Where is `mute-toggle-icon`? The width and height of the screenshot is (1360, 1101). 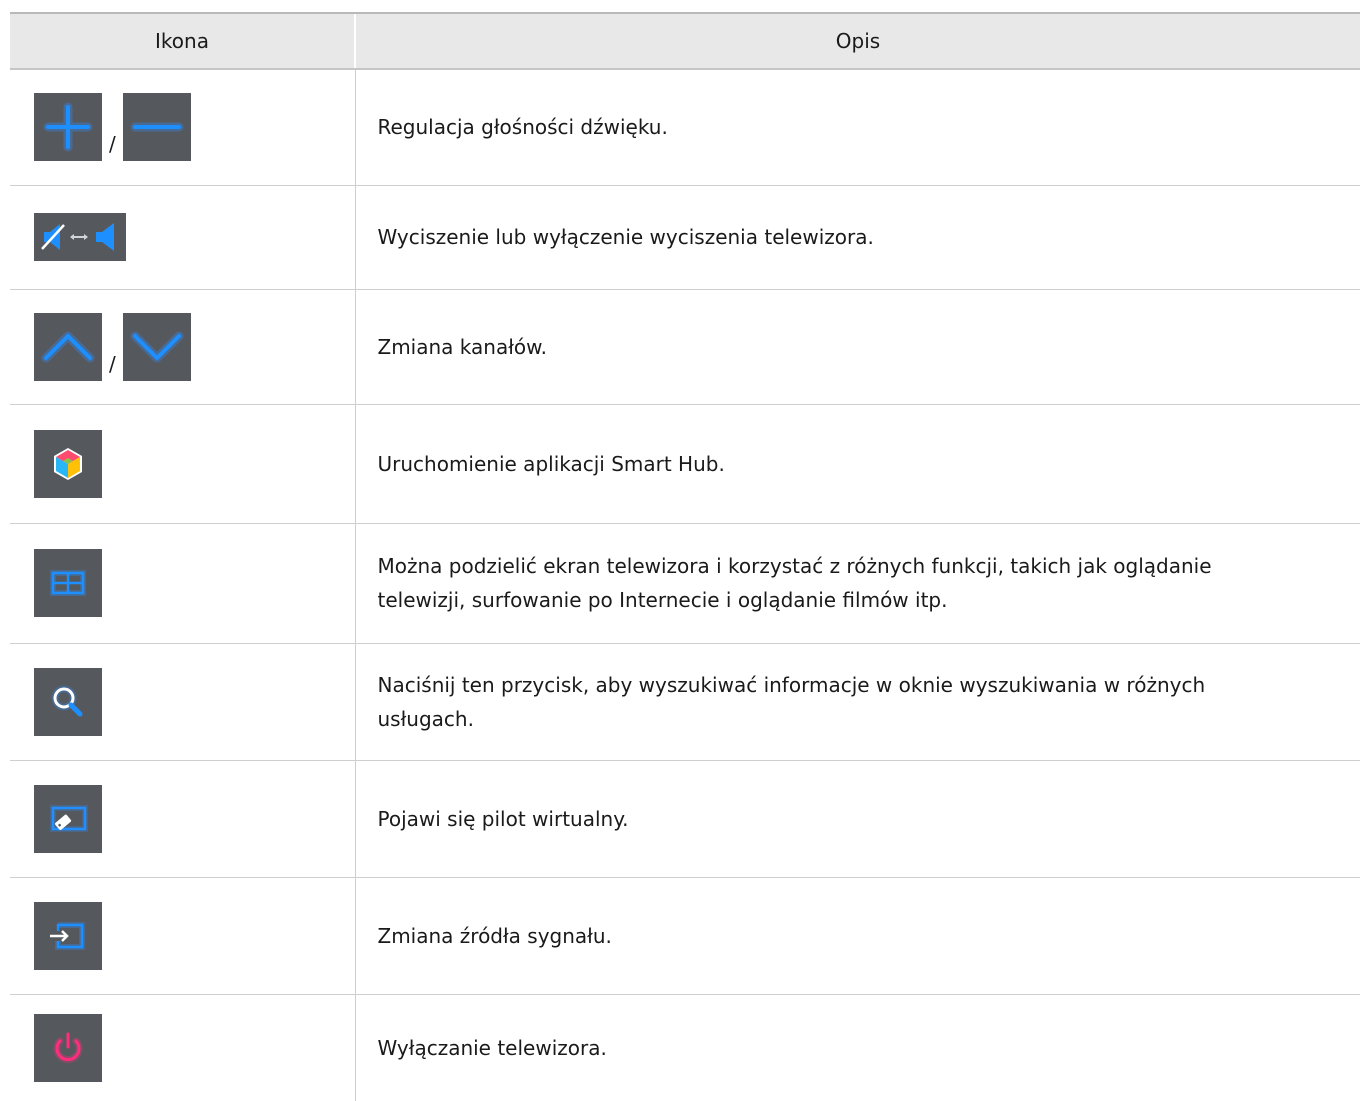 mute-toggle-icon is located at coordinates (77, 237).